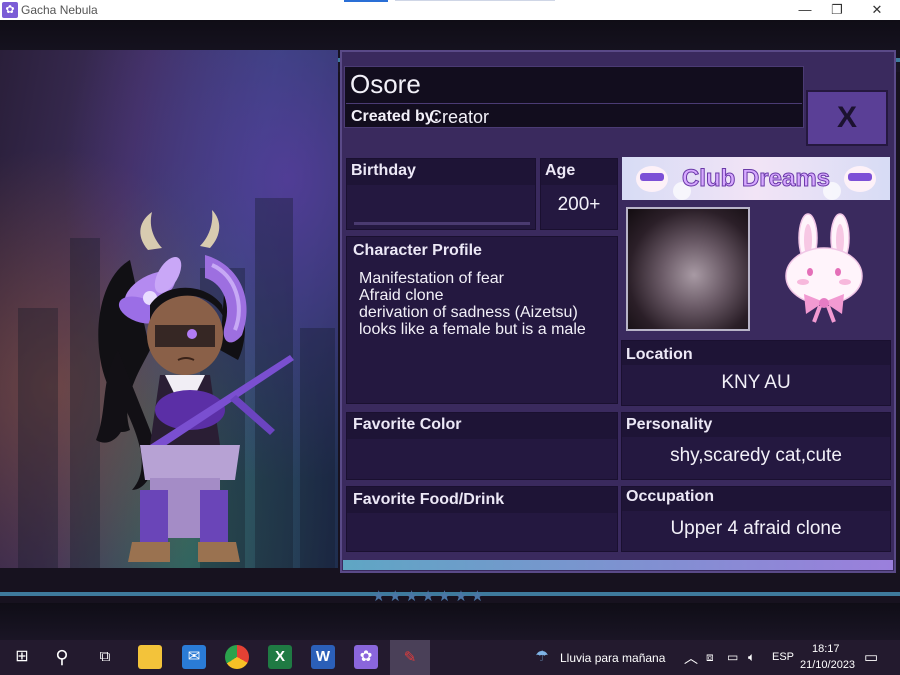  I want to click on club-dreams-banner: Club Dreams, so click(756, 178).